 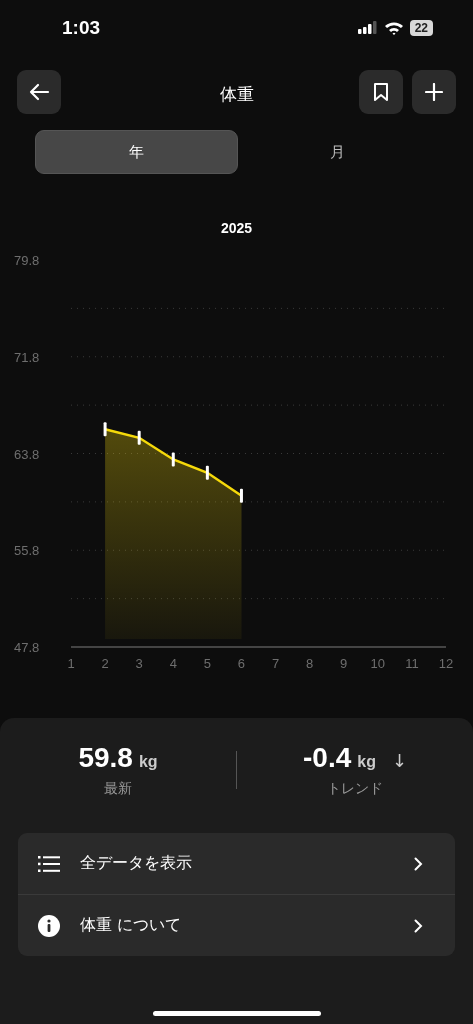 I want to click on x-axis-label: 5, so click(x=207, y=663).